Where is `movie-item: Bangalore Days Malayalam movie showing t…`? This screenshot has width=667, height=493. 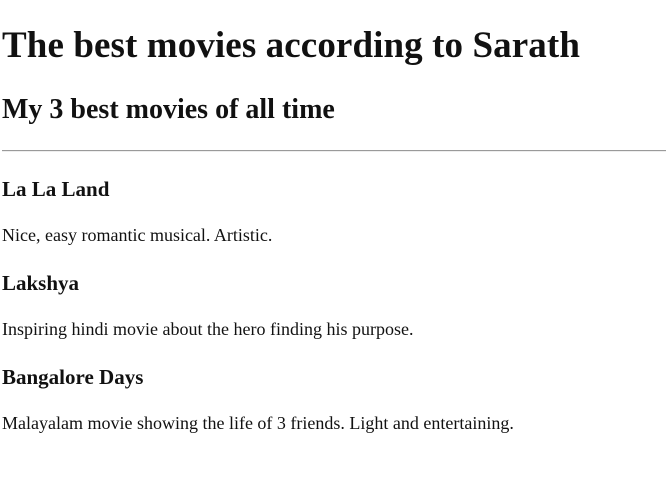 movie-item: Bangalore Days Malayalam movie showing t… is located at coordinates (334, 399).